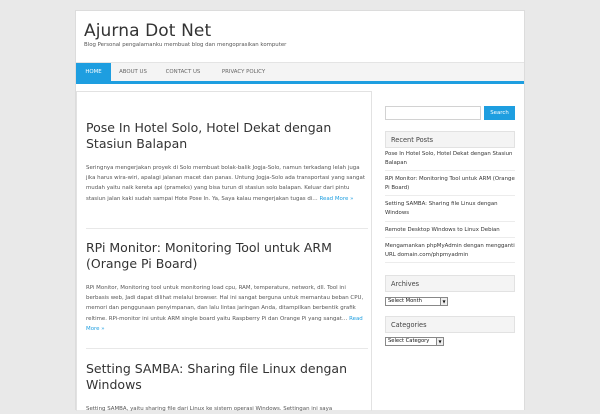  Describe the element at coordinates (405, 301) in the screenshot. I see `archives-selected-value: Select Month` at that location.